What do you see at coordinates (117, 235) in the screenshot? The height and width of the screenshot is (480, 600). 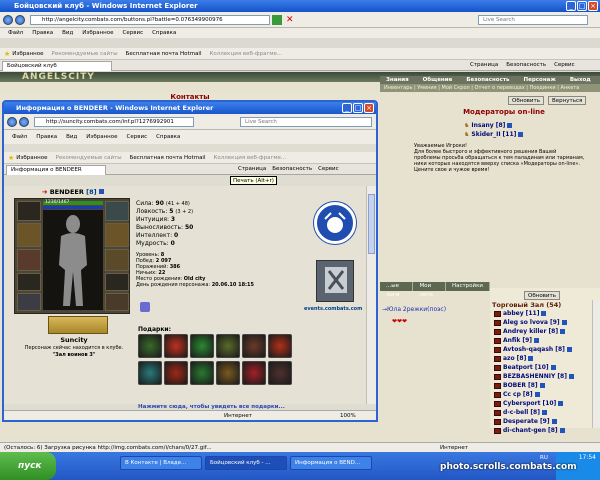 I see `shield-slot` at bounding box center [117, 235].